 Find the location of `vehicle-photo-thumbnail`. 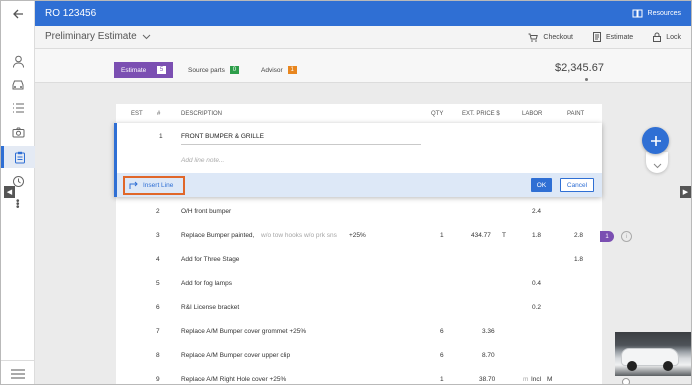

vehicle-photo-thumbnail is located at coordinates (653, 354).